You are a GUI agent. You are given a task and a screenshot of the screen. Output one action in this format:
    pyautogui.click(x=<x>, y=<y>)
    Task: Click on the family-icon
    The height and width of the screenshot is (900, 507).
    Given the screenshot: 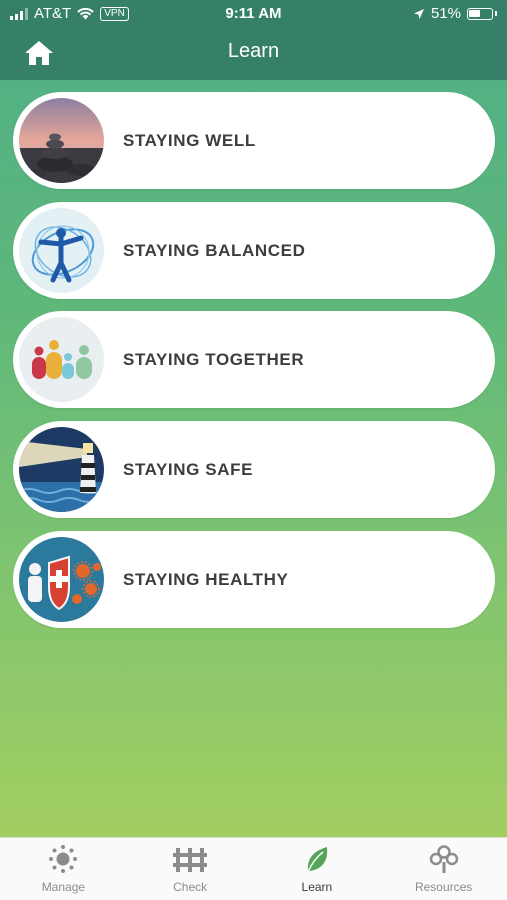 What is the action you would take?
    pyautogui.click(x=61, y=359)
    